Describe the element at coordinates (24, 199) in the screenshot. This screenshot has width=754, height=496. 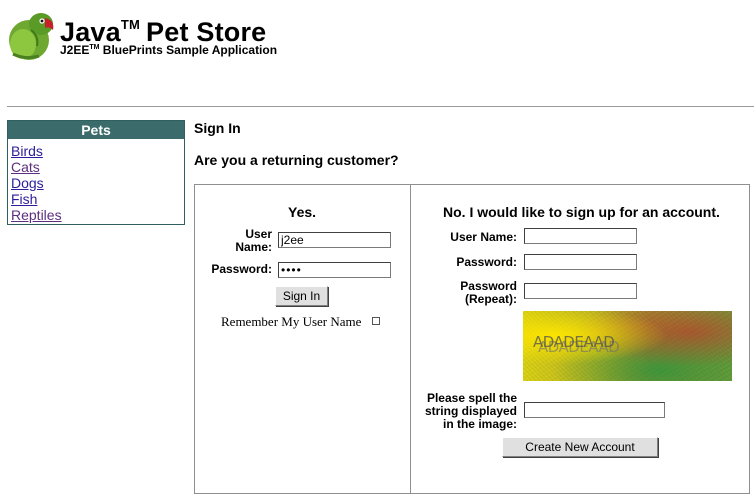
I see `fish-link: Fish` at that location.